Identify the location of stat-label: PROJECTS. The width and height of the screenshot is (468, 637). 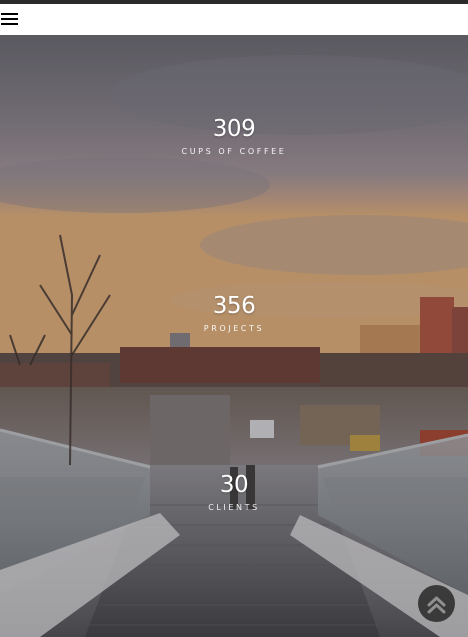
(234, 328).